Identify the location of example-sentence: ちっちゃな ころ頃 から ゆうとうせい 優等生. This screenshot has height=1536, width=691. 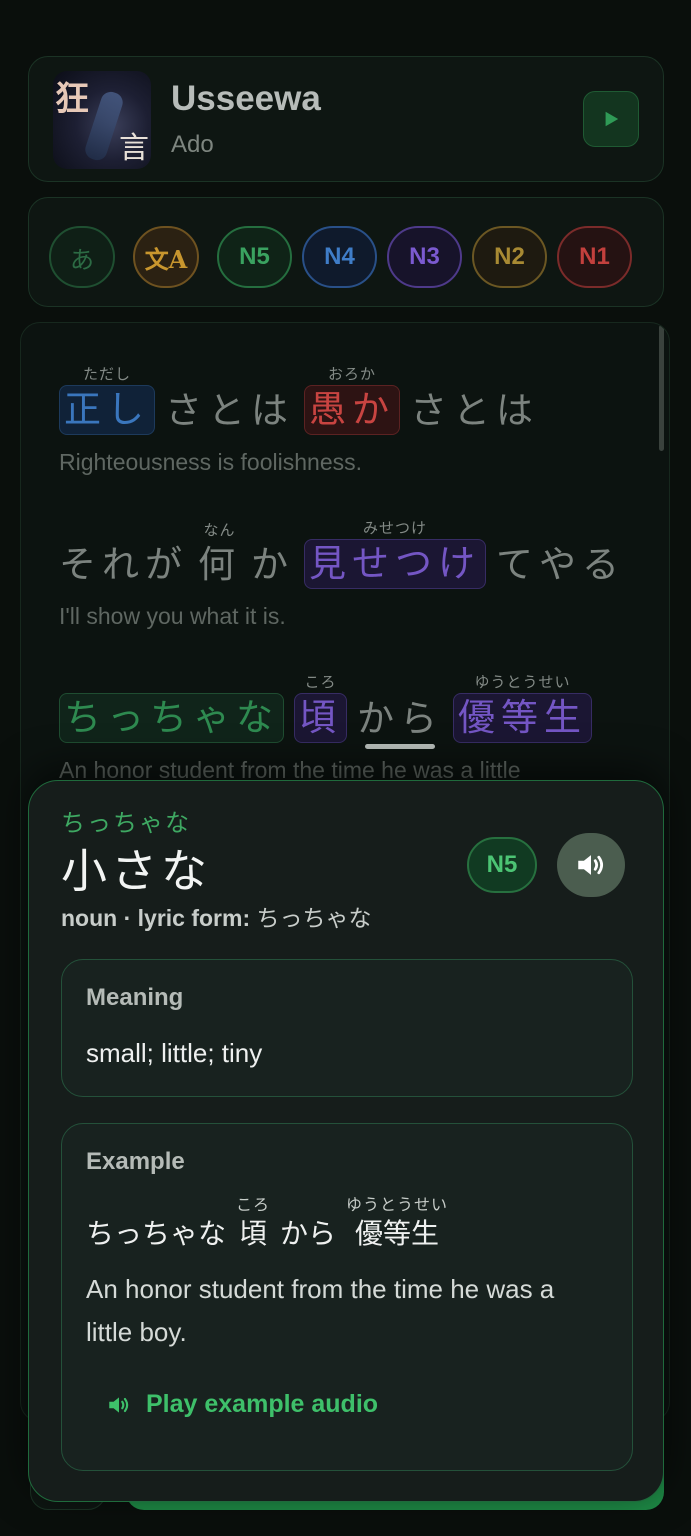
(267, 1224).